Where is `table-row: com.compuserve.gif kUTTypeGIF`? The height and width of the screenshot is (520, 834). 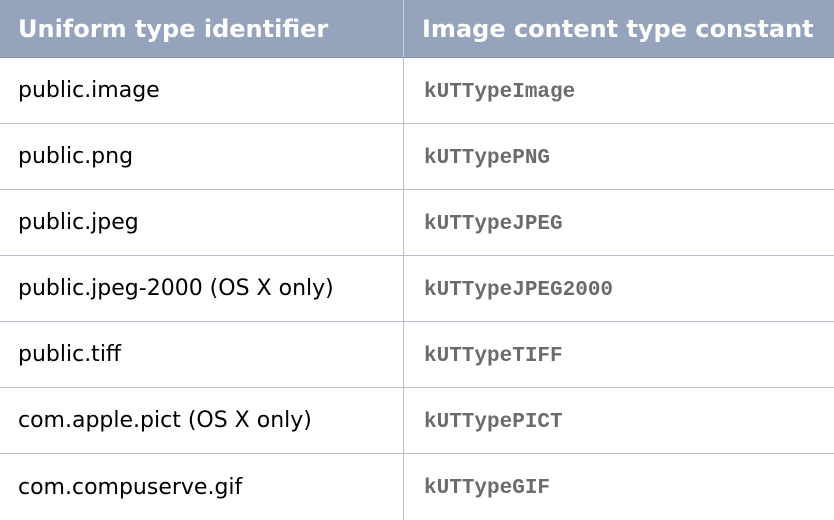 table-row: com.compuserve.gif kUTTypeGIF is located at coordinates (417, 487).